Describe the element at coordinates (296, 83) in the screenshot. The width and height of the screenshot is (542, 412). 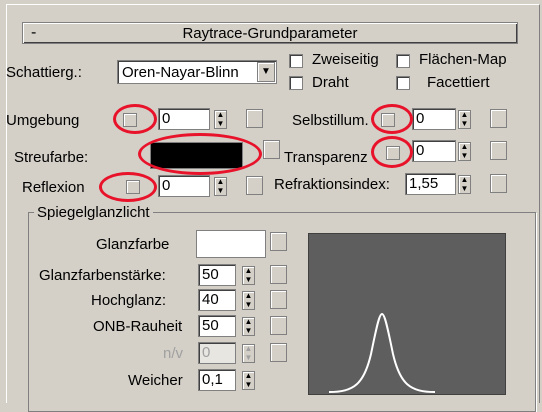
I see `wire-checkbox` at that location.